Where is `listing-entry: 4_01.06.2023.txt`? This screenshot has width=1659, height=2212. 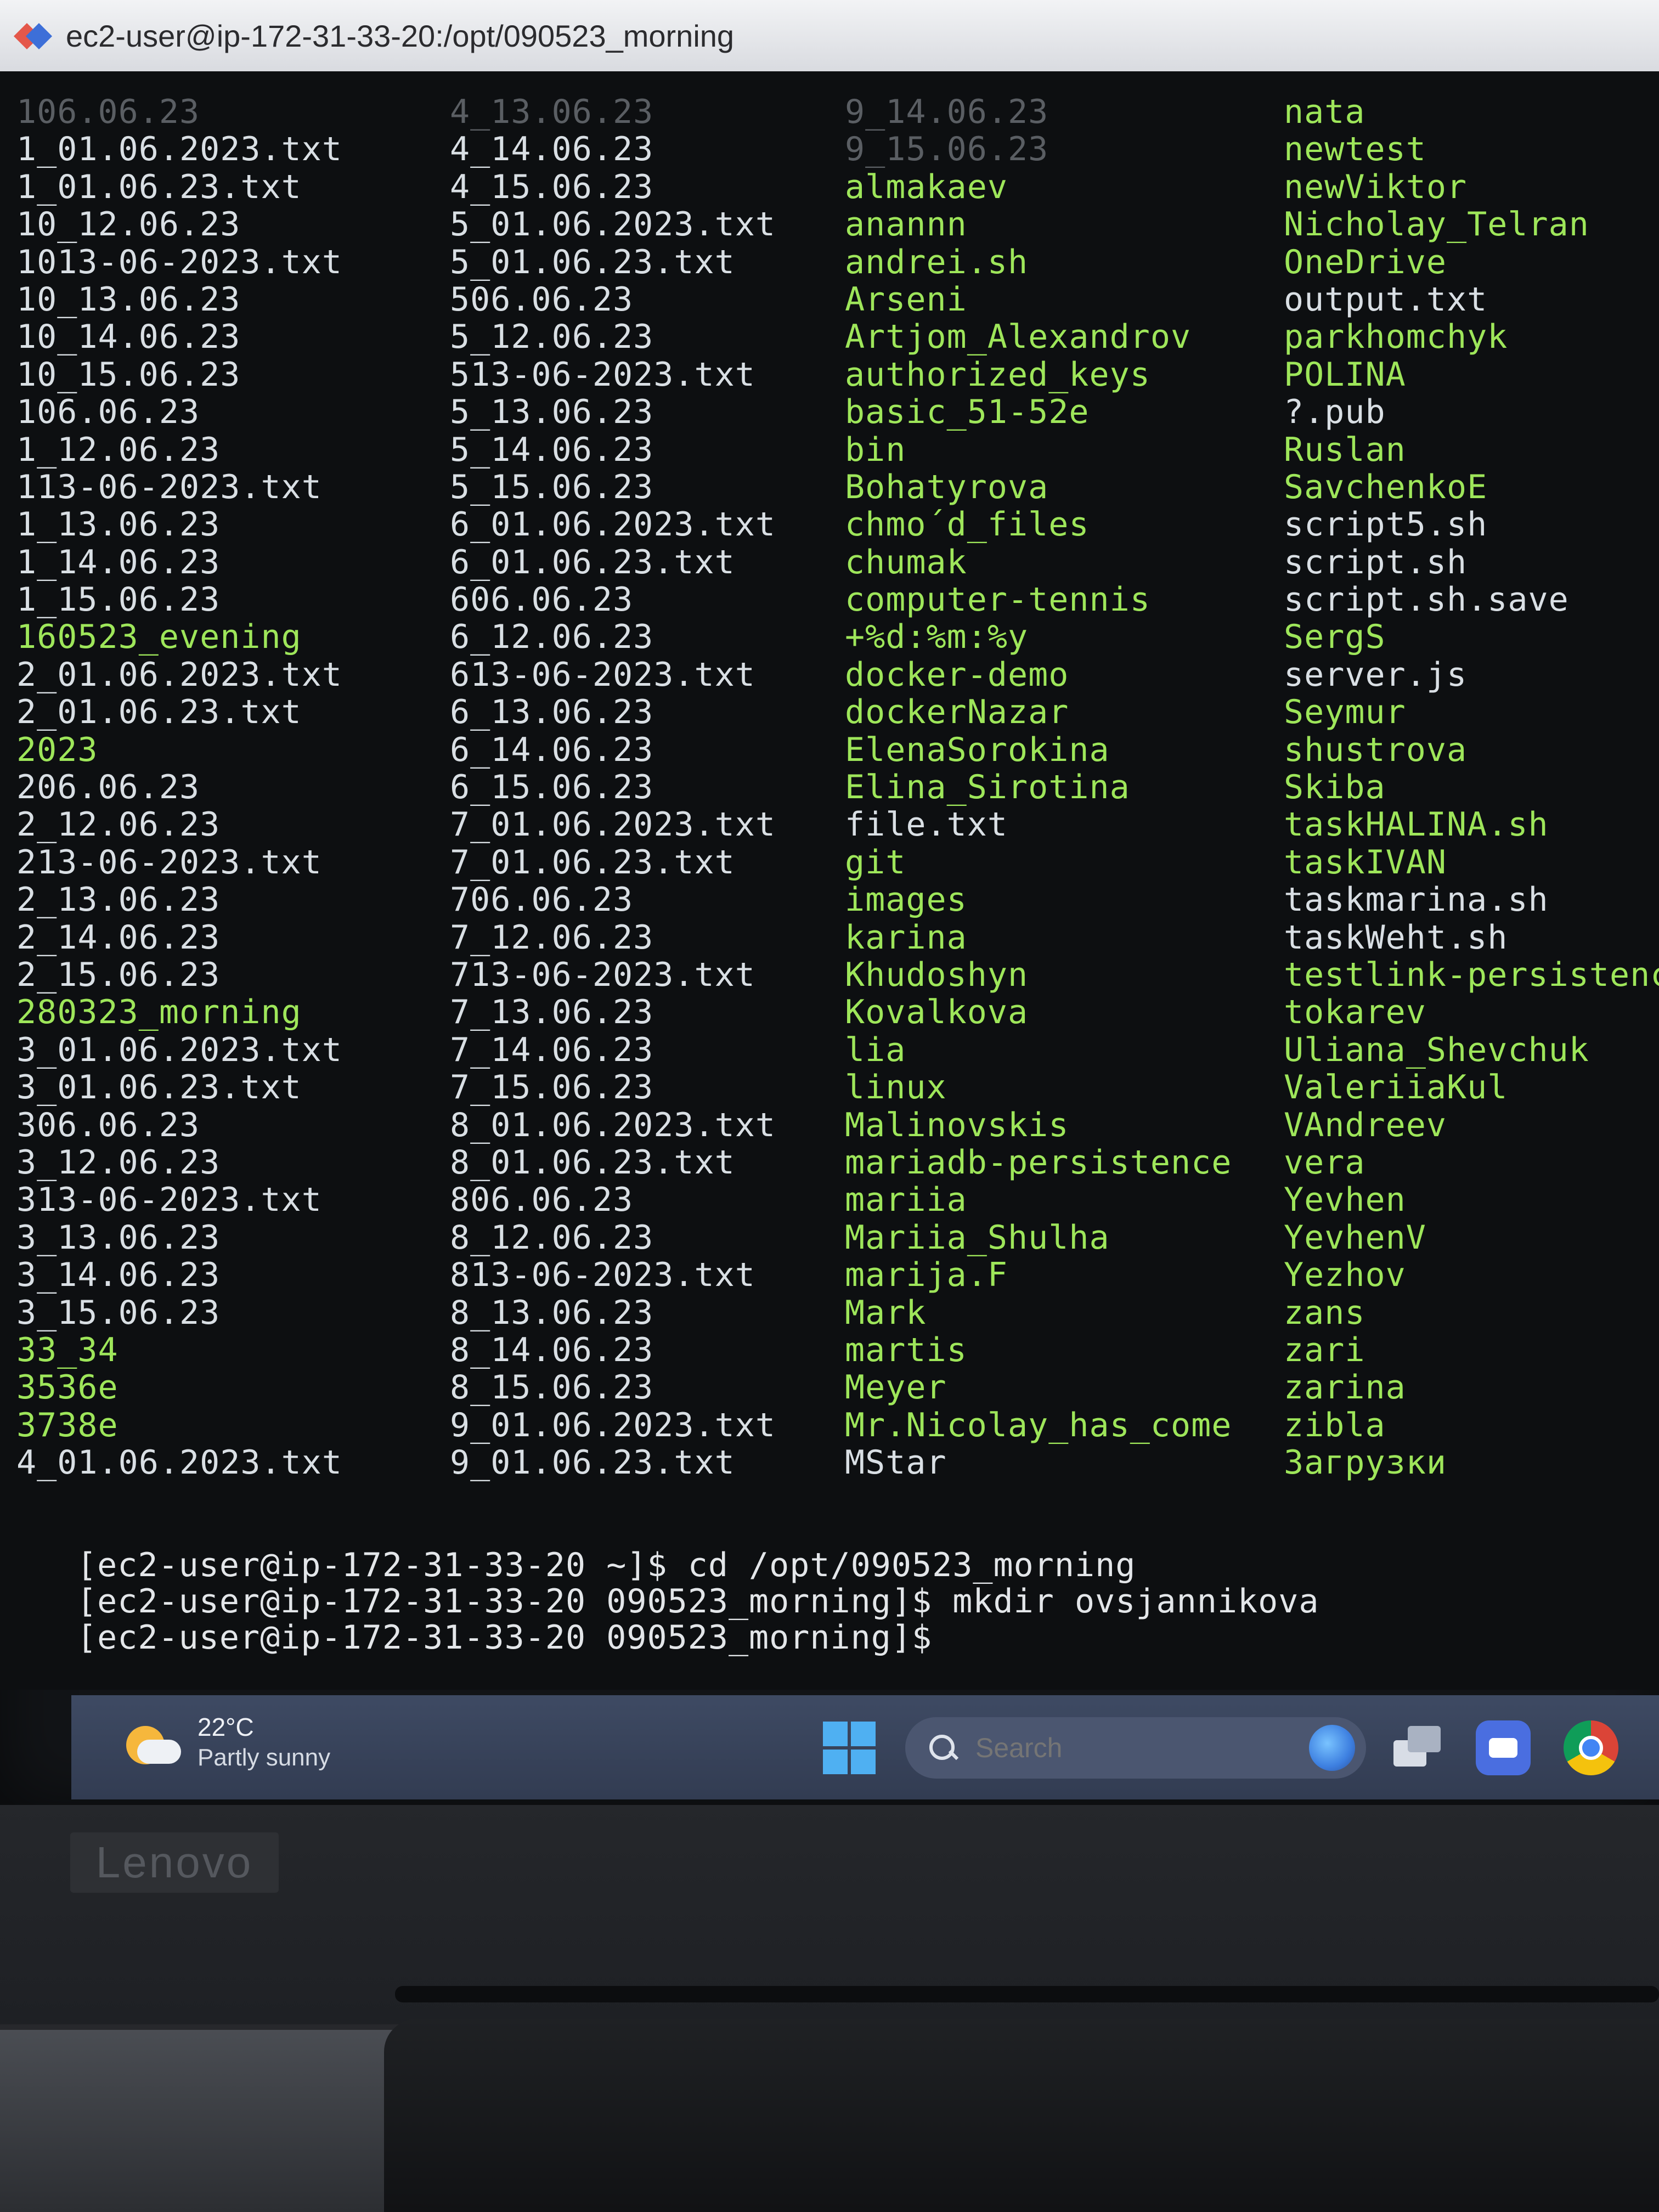 listing-entry: 4_01.06.2023.txt is located at coordinates (179, 1462).